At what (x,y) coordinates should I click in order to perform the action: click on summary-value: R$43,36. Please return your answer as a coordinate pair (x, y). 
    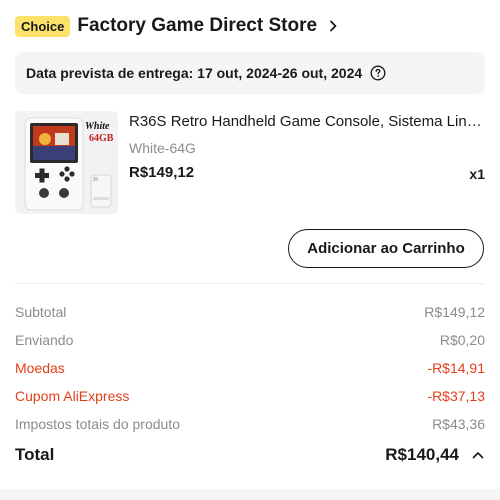
    Looking at the image, I should click on (458, 424).